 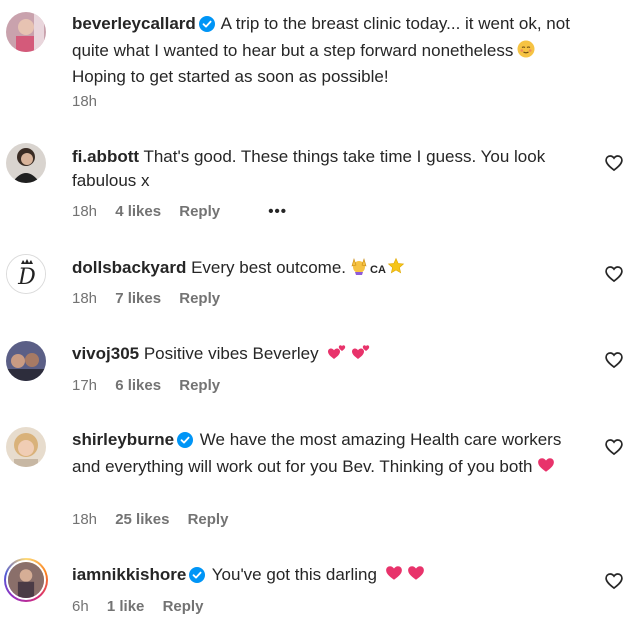 I want to click on avatar: D, so click(x=26, y=274).